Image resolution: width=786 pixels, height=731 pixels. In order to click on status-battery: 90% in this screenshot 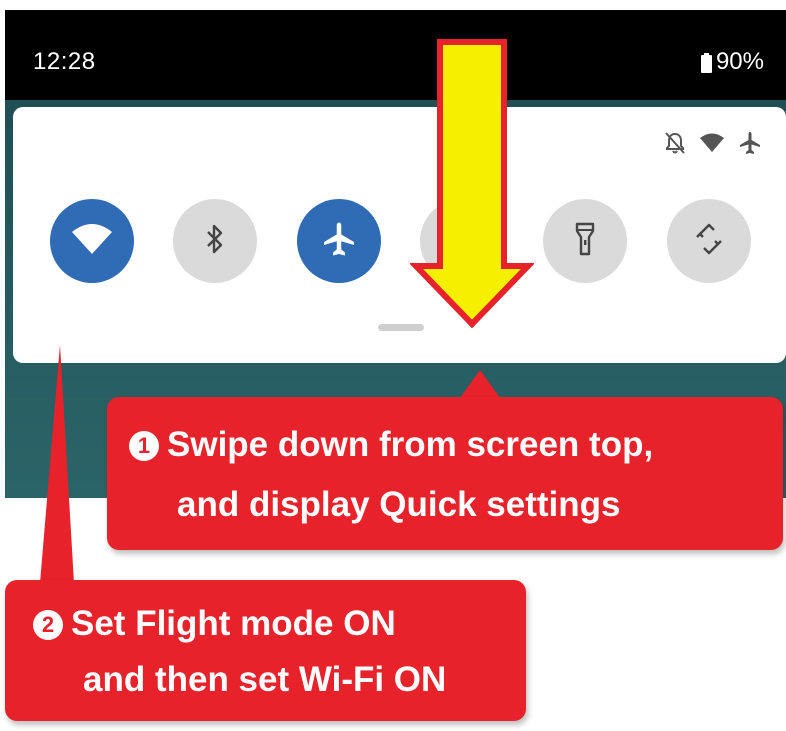, I will do `click(732, 62)`.